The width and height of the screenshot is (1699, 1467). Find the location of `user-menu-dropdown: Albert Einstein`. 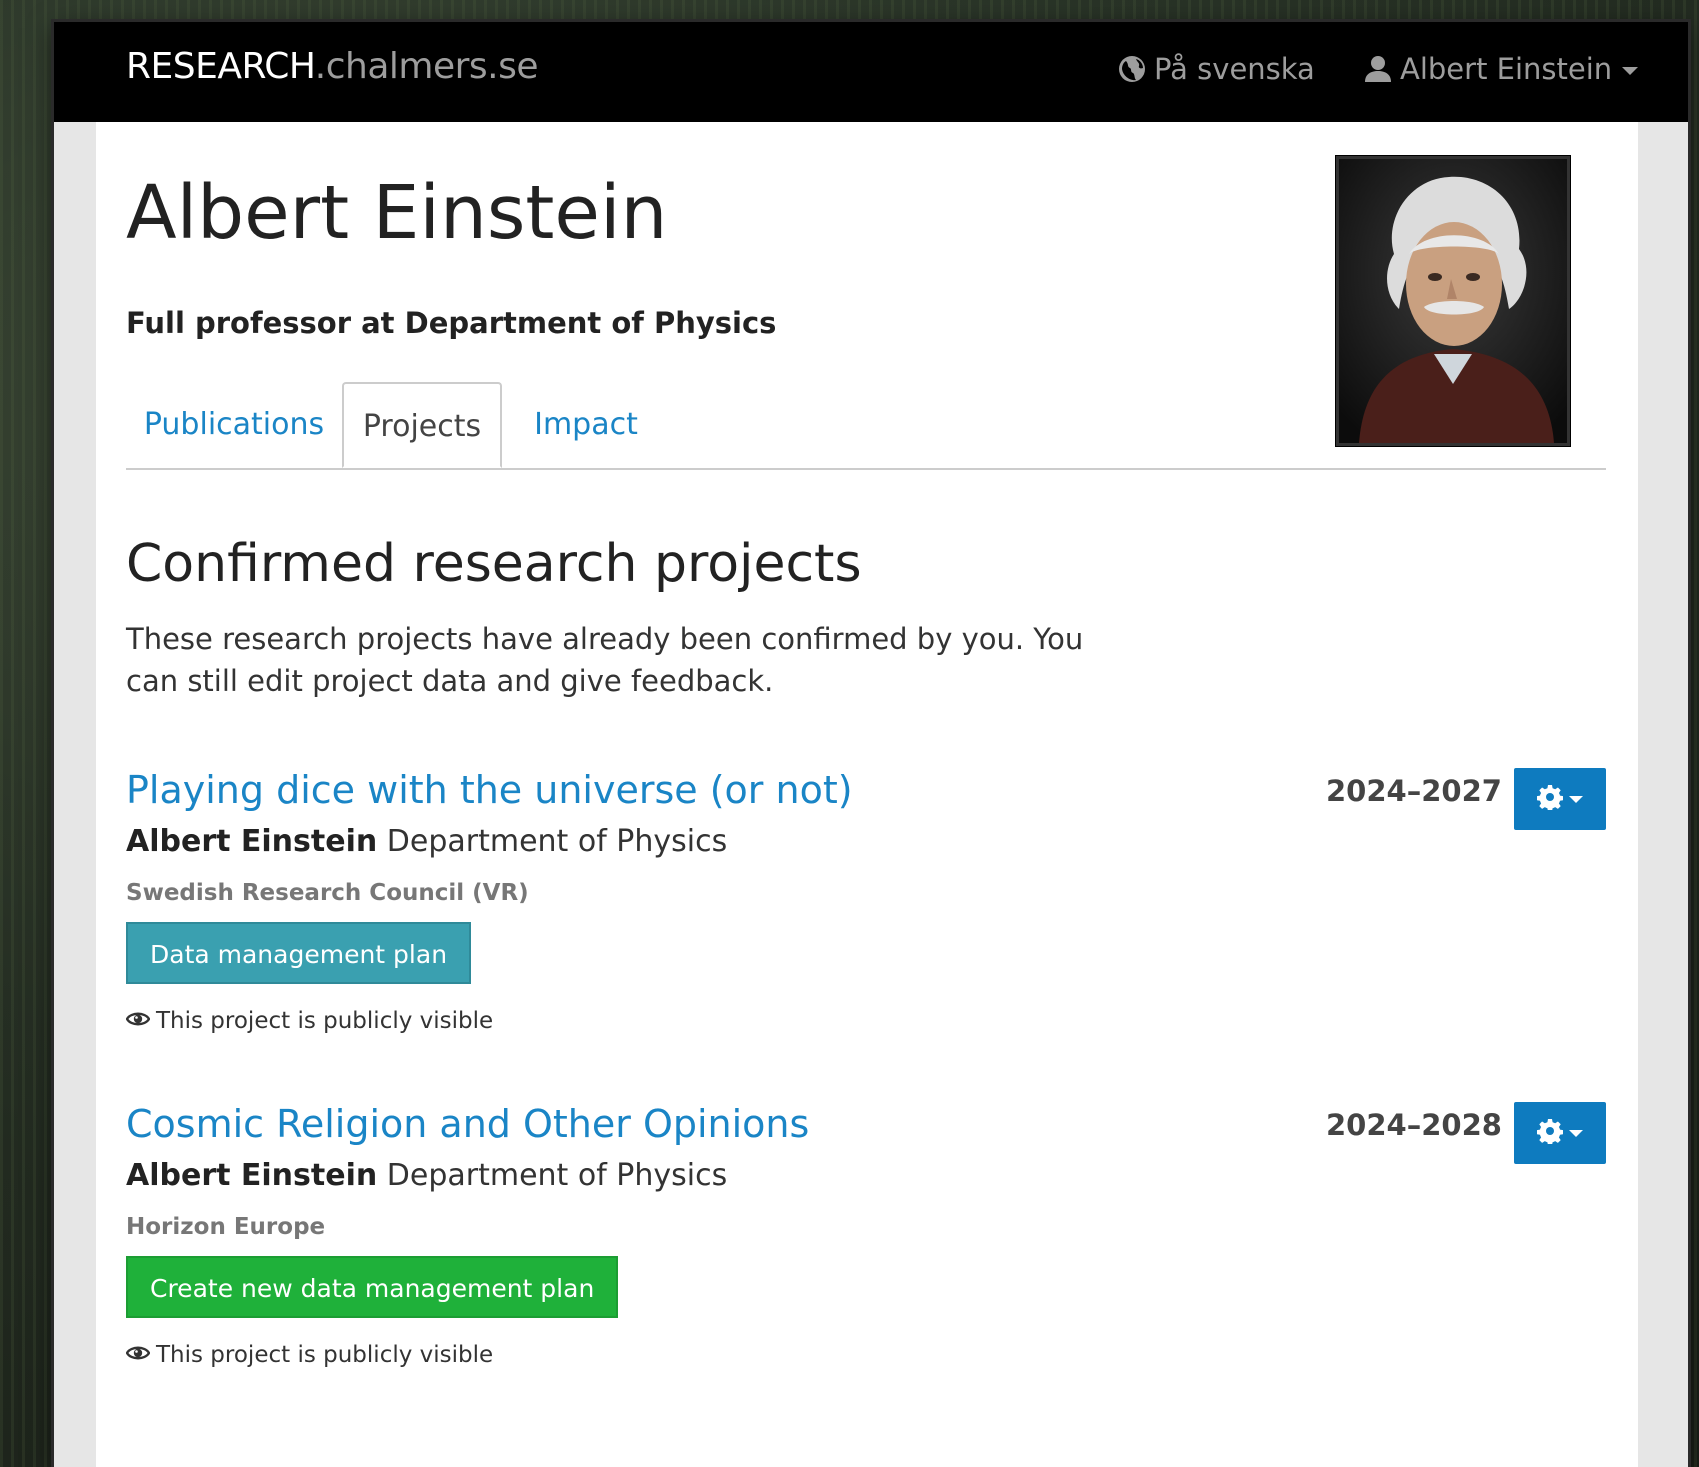

user-menu-dropdown: Albert Einstein is located at coordinates (1501, 69).